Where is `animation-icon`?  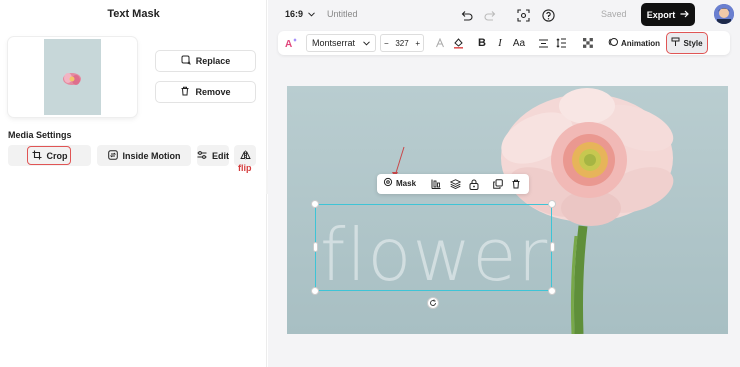 animation-icon is located at coordinates (613, 43).